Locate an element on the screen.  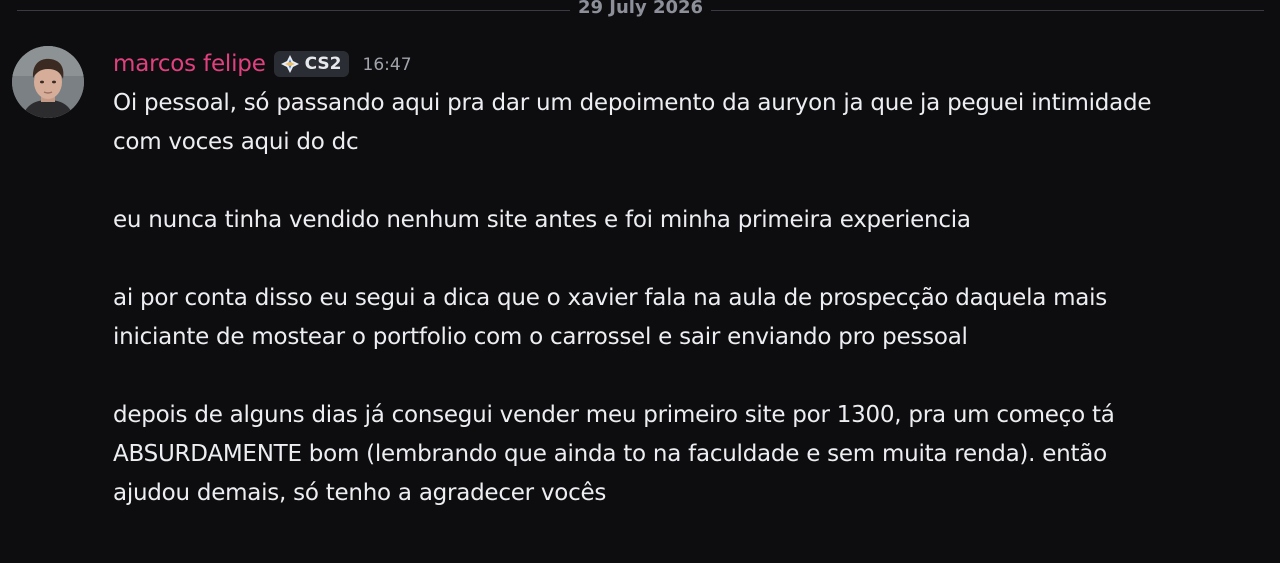
server-tag-label: CS2 is located at coordinates (323, 64).